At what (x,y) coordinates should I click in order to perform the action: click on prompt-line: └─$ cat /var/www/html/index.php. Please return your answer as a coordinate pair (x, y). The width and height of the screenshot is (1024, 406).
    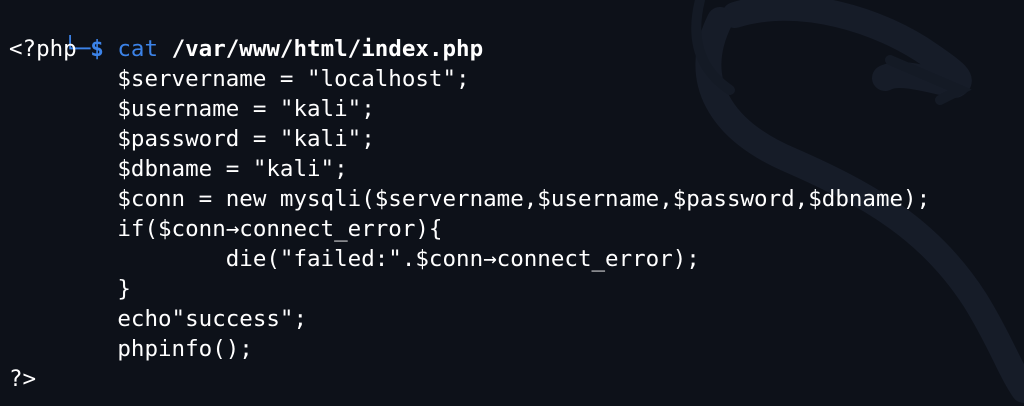
    Looking at the image, I should click on (246, 33).